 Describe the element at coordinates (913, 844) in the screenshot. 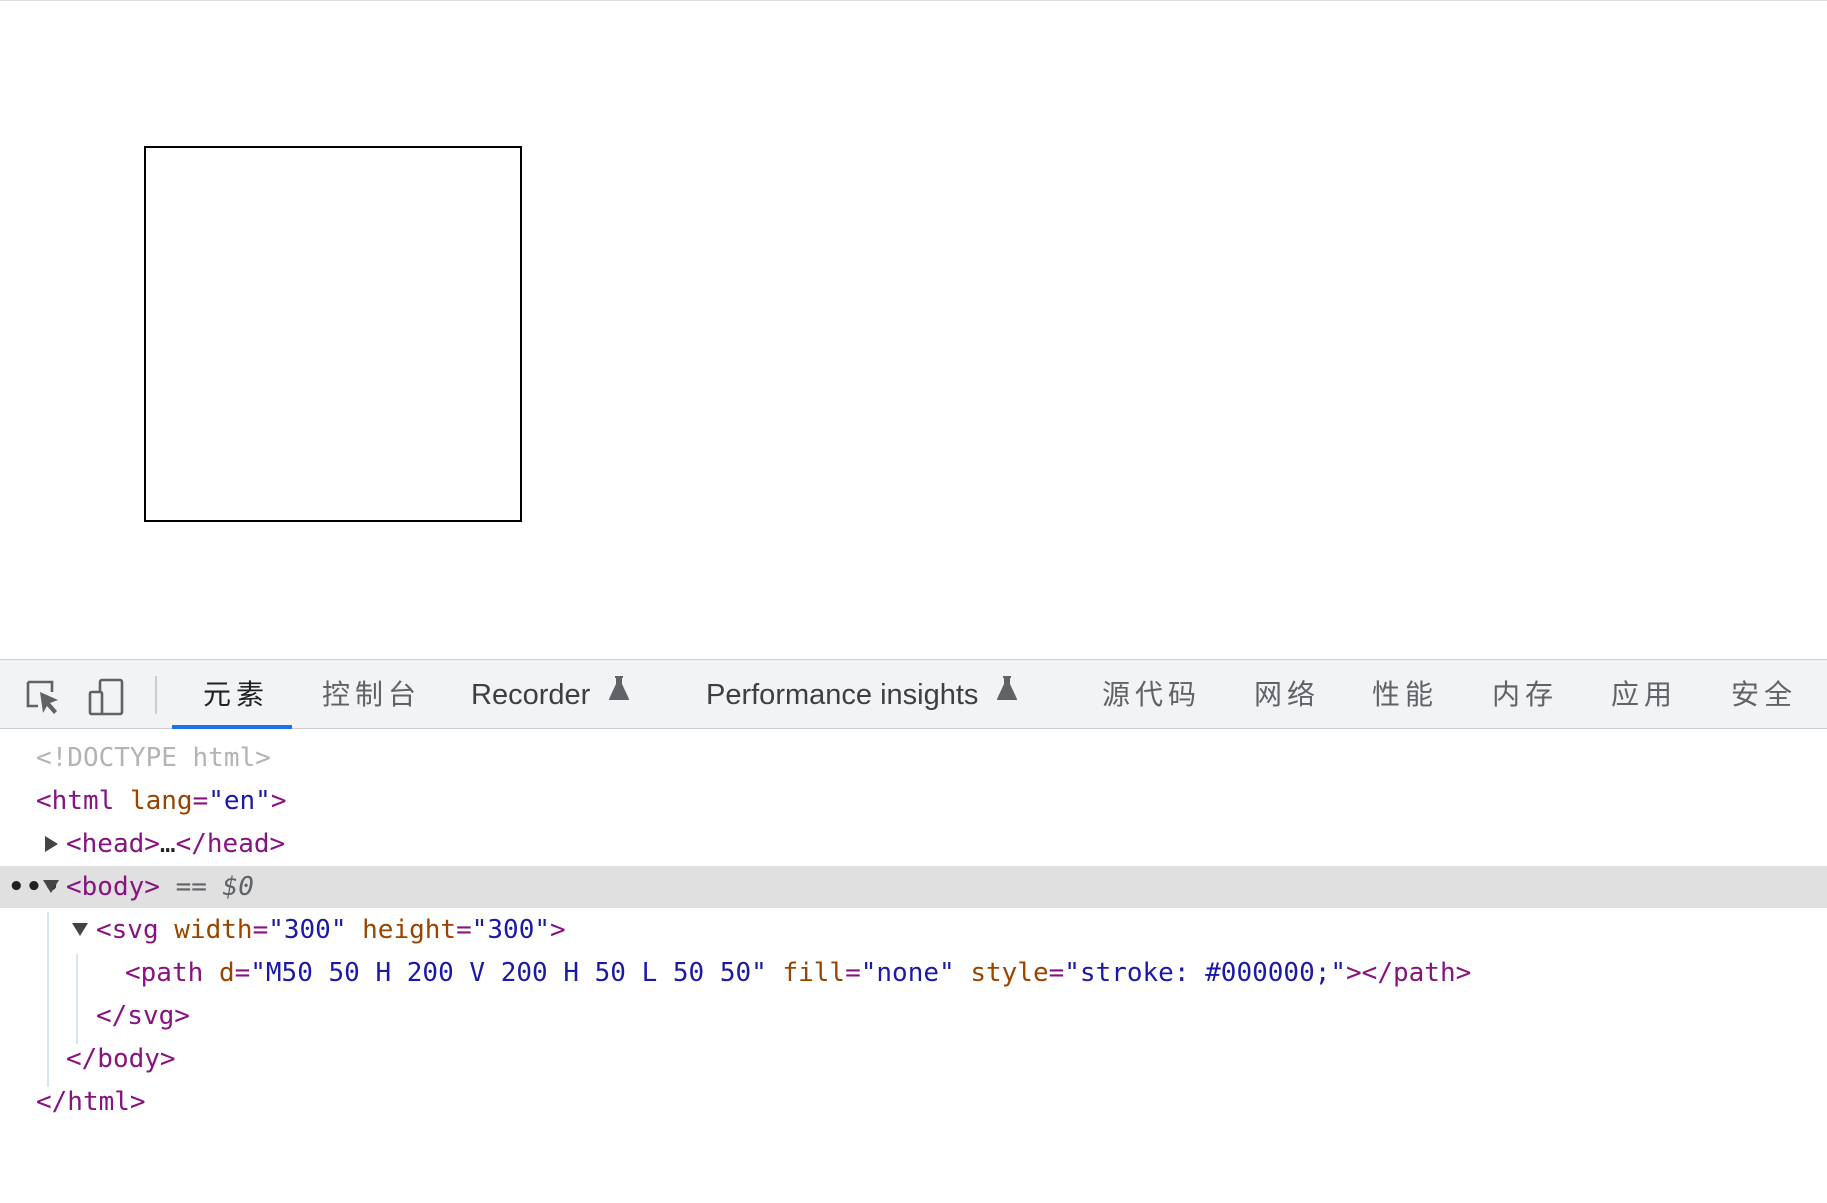

I see `tree-line-head: <head>…</head>` at that location.